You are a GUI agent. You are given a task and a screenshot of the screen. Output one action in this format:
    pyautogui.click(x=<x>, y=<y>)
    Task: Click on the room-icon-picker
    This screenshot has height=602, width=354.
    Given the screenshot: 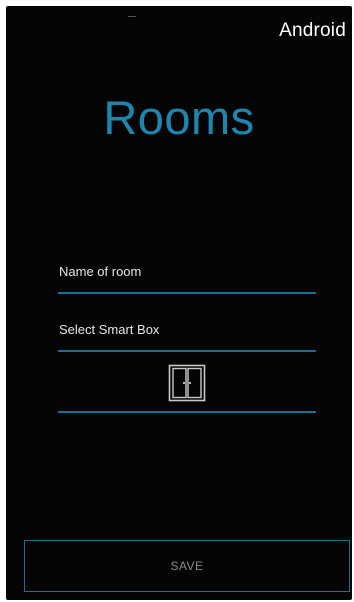 What is the action you would take?
    pyautogui.click(x=187, y=386)
    